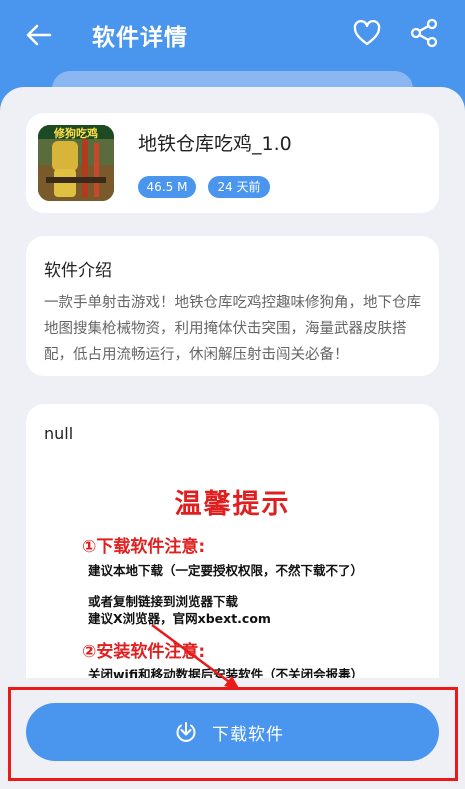 This screenshot has width=465, height=789. I want to click on app-info-card: 修狗吃鸡 地铁仓库吃鸡_1.0 46.5 M 24 天前, so click(232, 163).